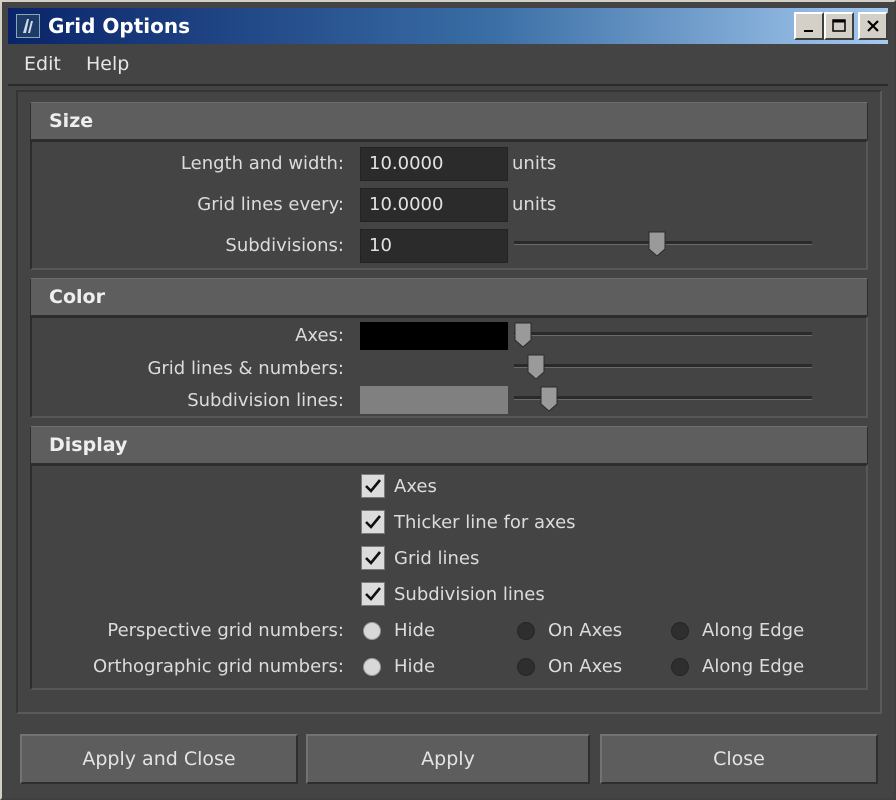  What do you see at coordinates (415, 666) in the screenshot?
I see `ortho-hide-label: Hide` at bounding box center [415, 666].